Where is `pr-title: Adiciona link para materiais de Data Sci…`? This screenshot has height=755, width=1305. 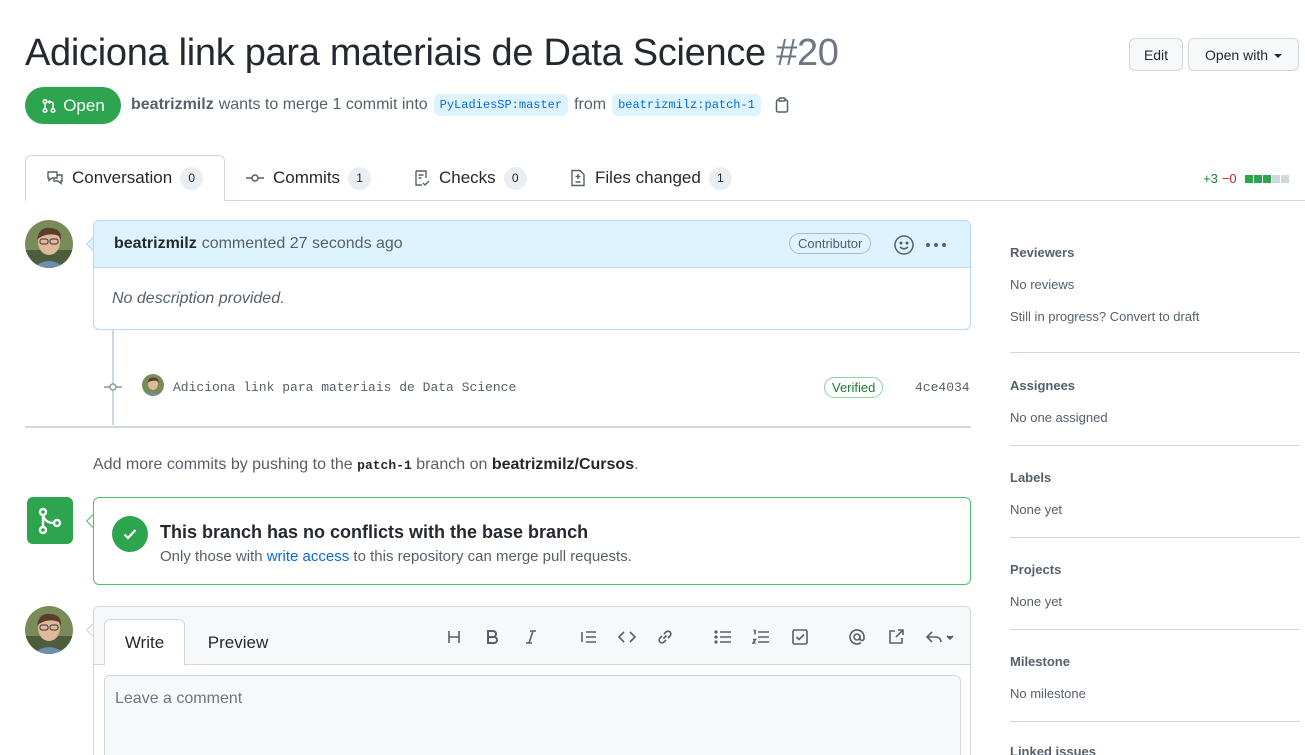 pr-title: Adiciona link para materiais de Data Sci… is located at coordinates (432, 53).